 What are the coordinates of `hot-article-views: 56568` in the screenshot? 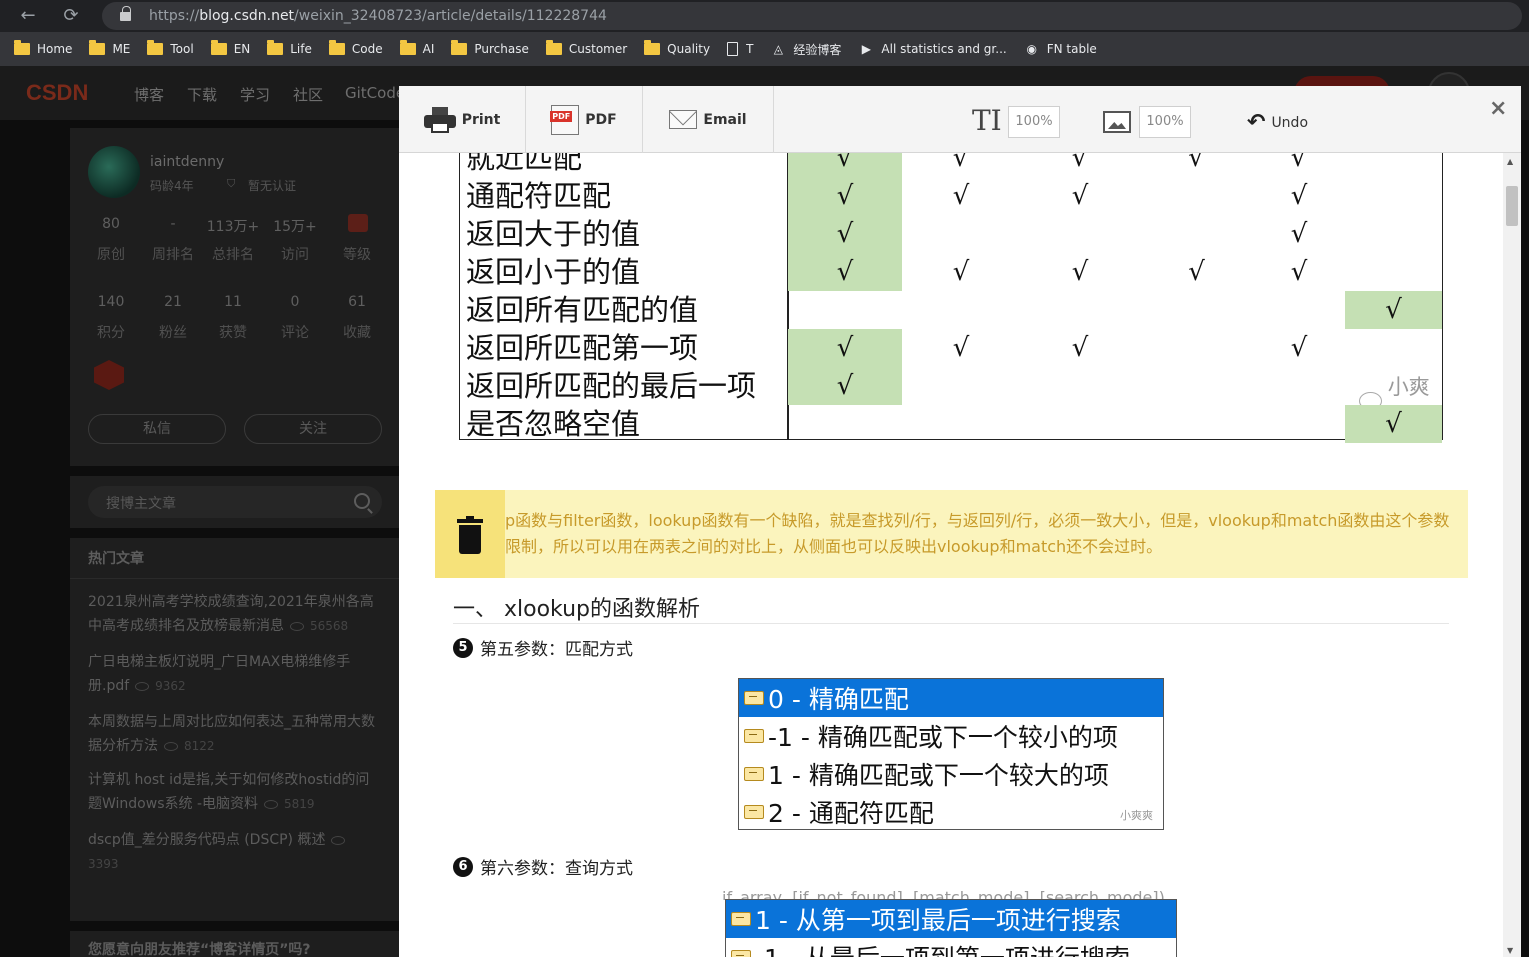 It's located at (329, 626).